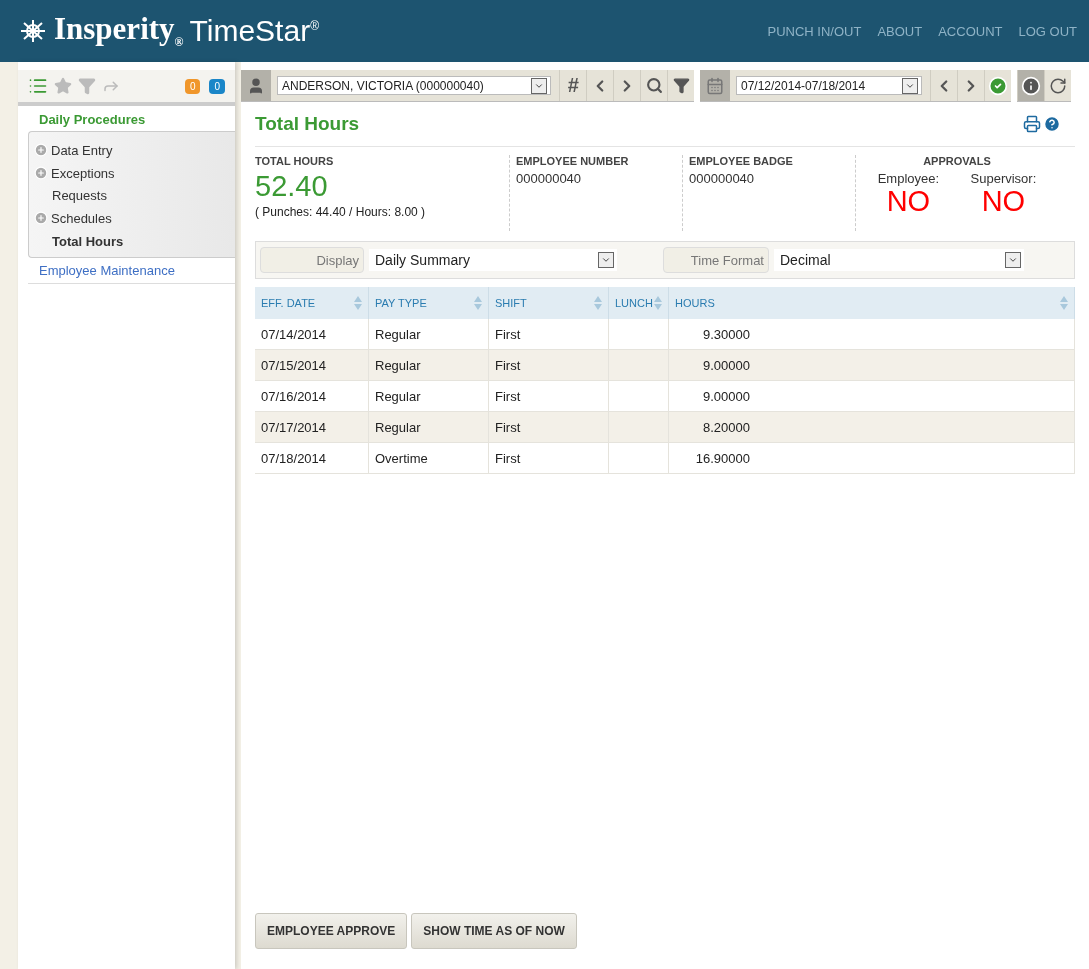  What do you see at coordinates (312, 365) in the screenshot?
I see `table-cell: 07/15/2014` at bounding box center [312, 365].